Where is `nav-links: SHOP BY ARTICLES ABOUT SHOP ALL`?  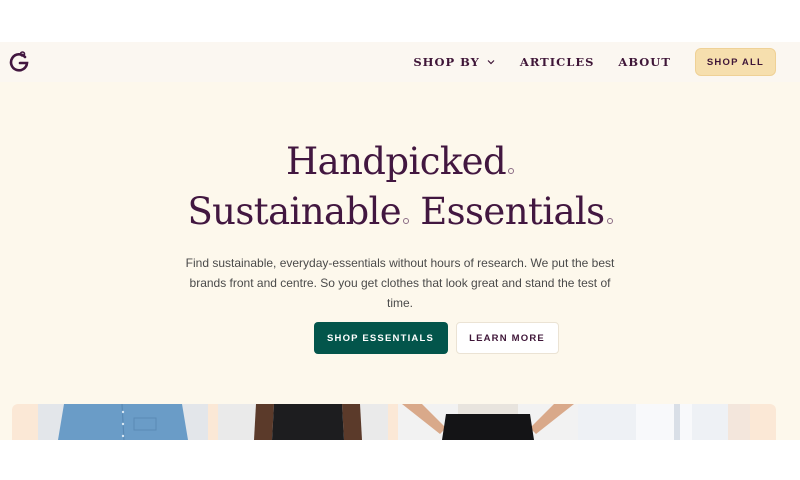 nav-links: SHOP BY ARTICLES ABOUT SHOP ALL is located at coordinates (594, 62).